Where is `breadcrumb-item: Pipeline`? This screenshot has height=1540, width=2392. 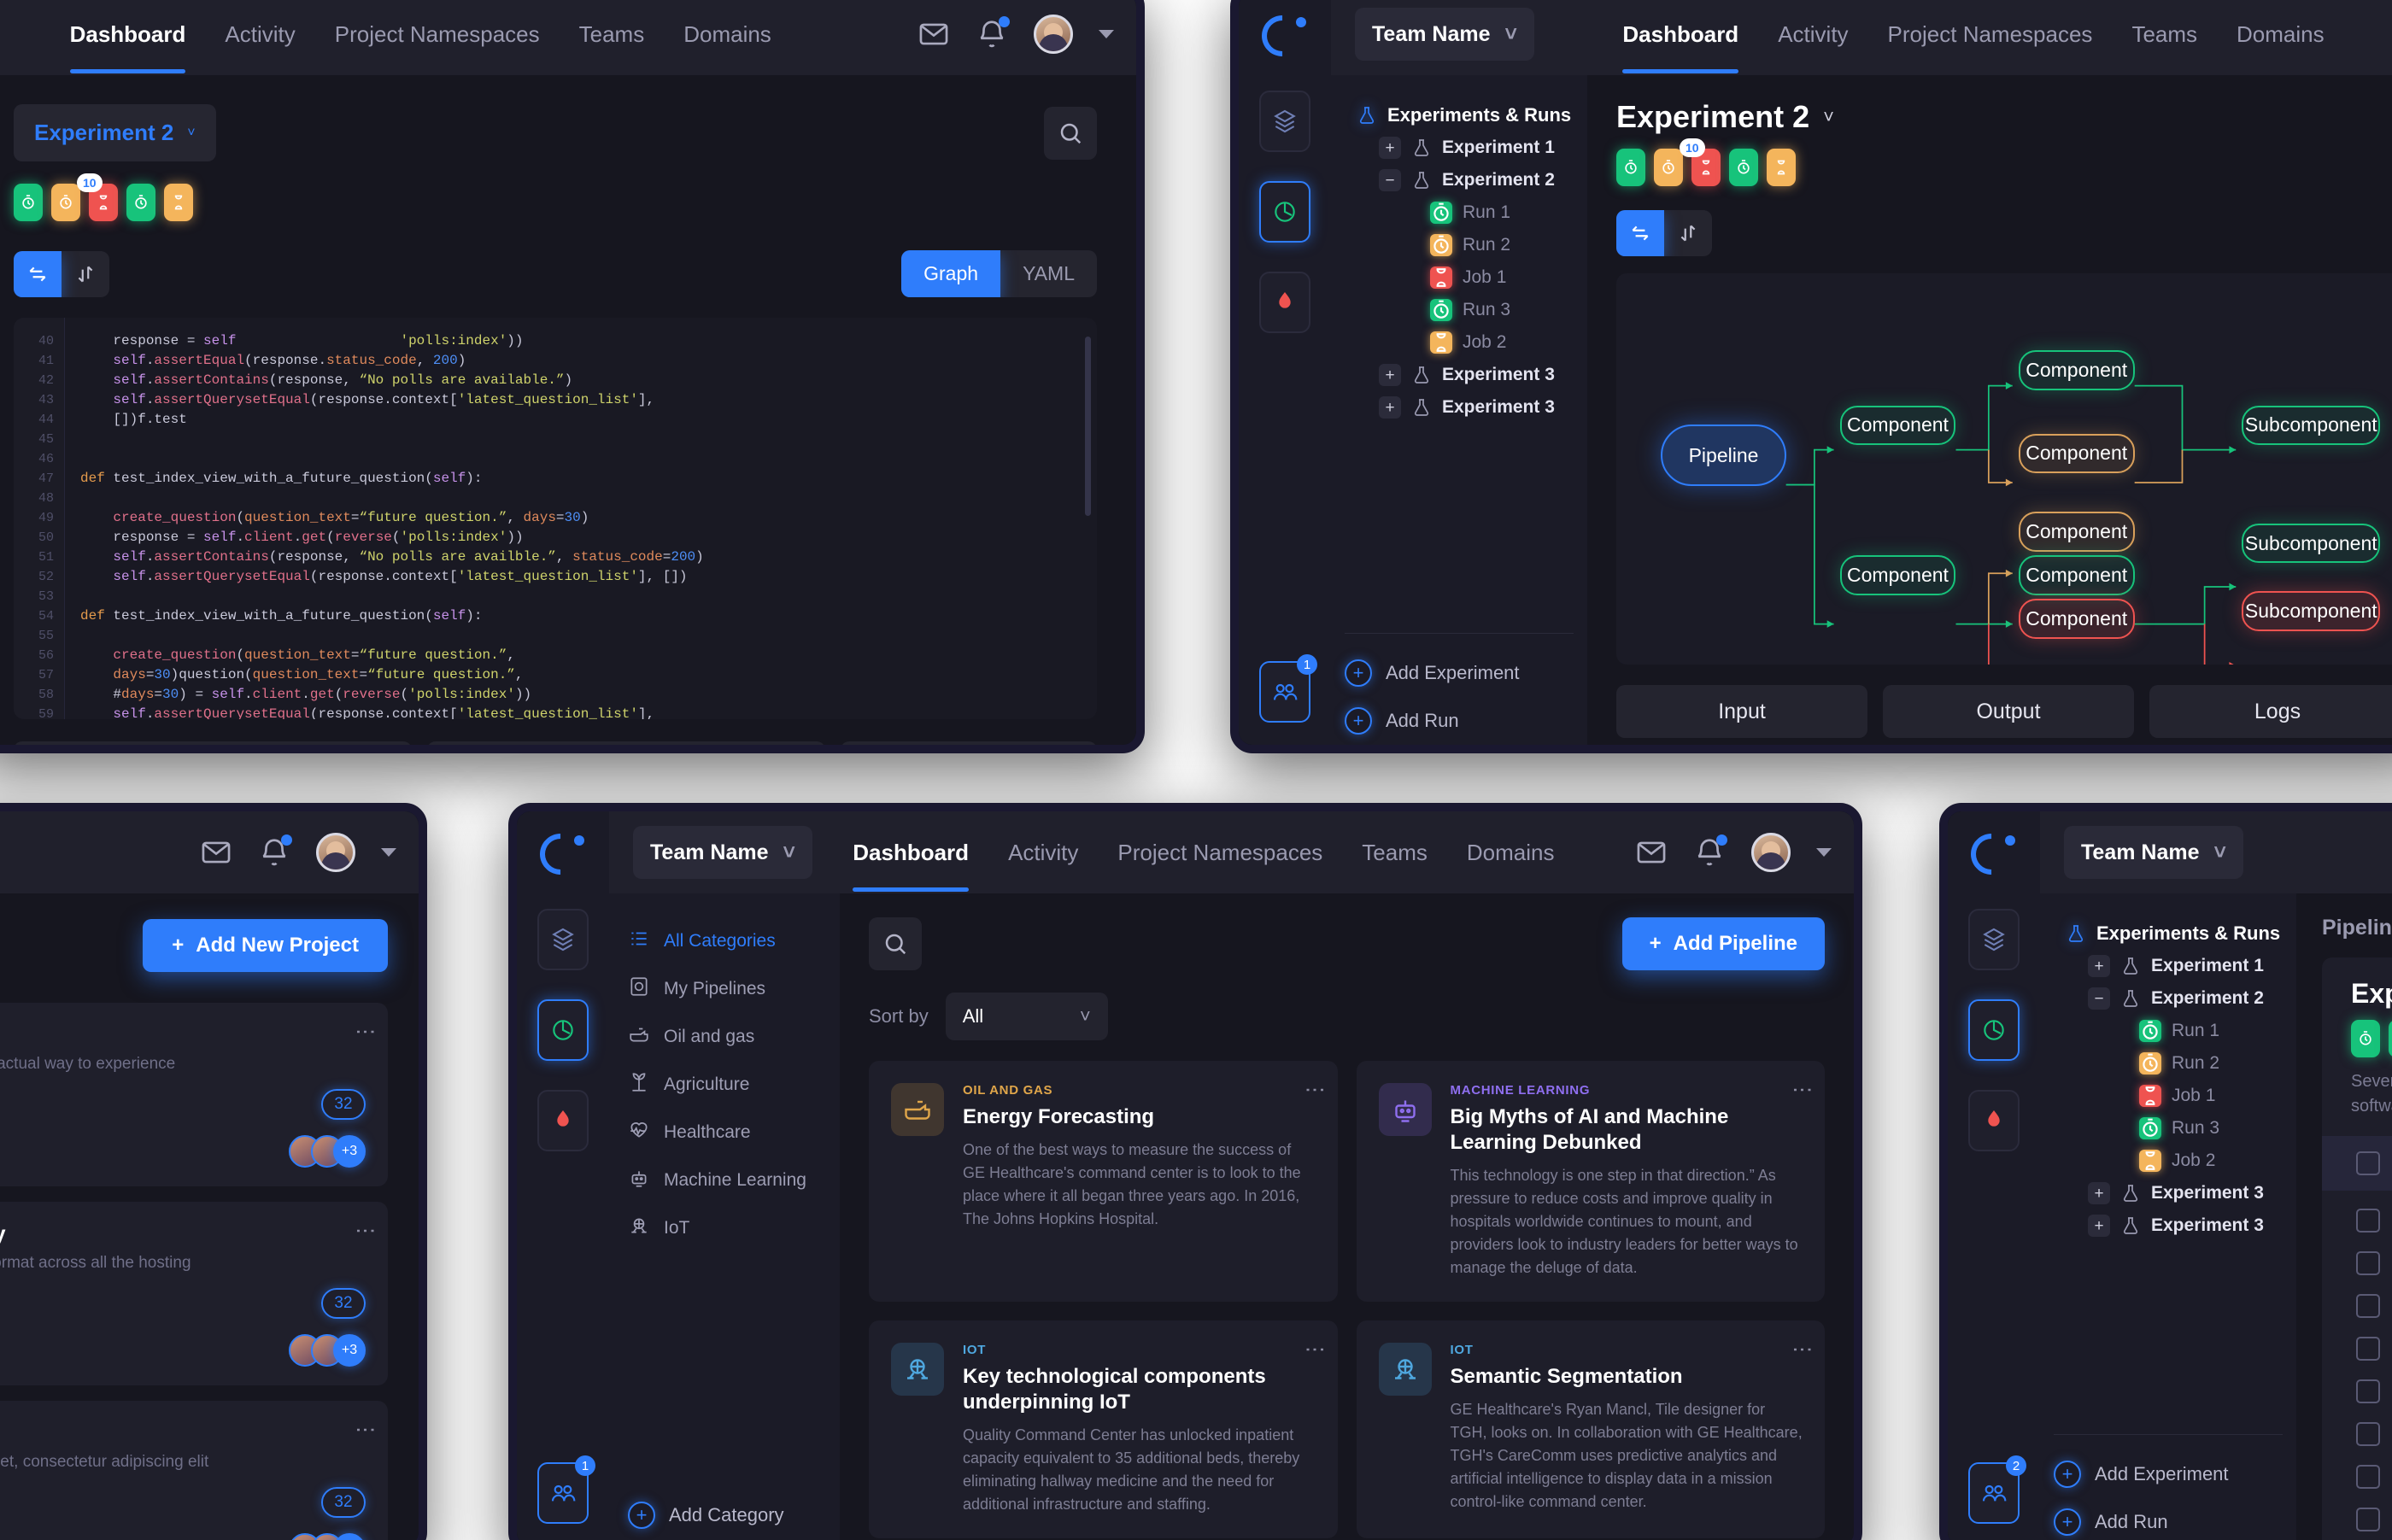 breadcrumb-item: Pipeline is located at coordinates (2357, 928).